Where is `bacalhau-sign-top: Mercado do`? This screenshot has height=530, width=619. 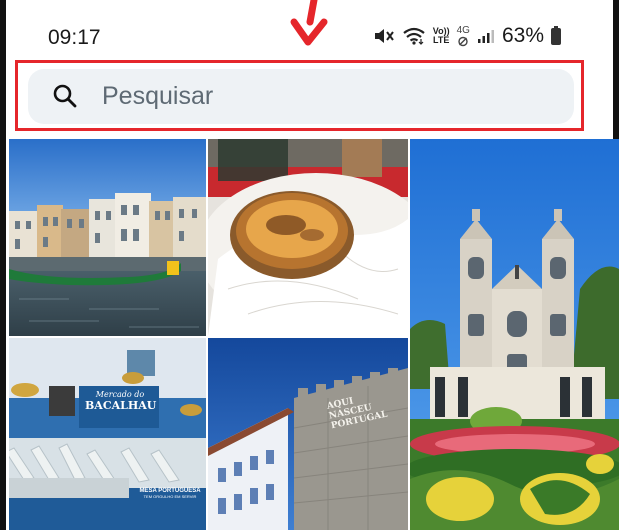 bacalhau-sign-top: Mercado do is located at coordinates (120, 394).